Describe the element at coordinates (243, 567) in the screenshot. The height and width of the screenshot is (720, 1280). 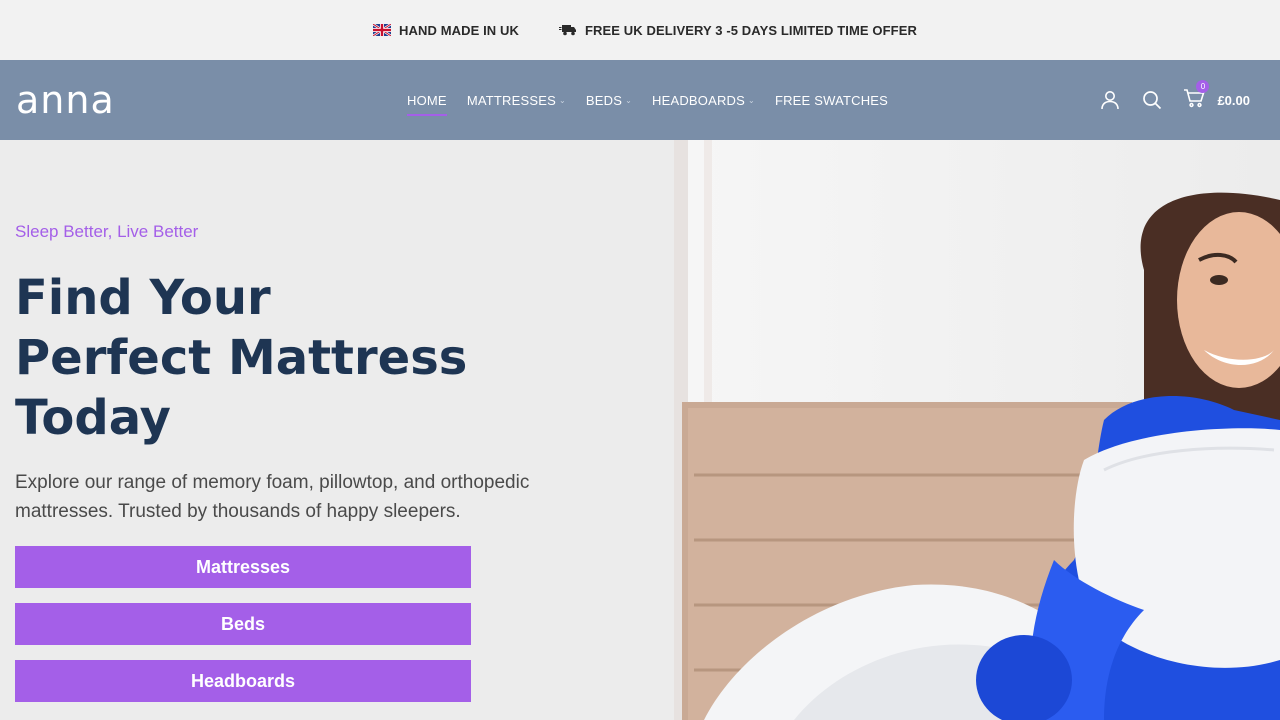
I see `mattresses-button: Mattresses` at that location.